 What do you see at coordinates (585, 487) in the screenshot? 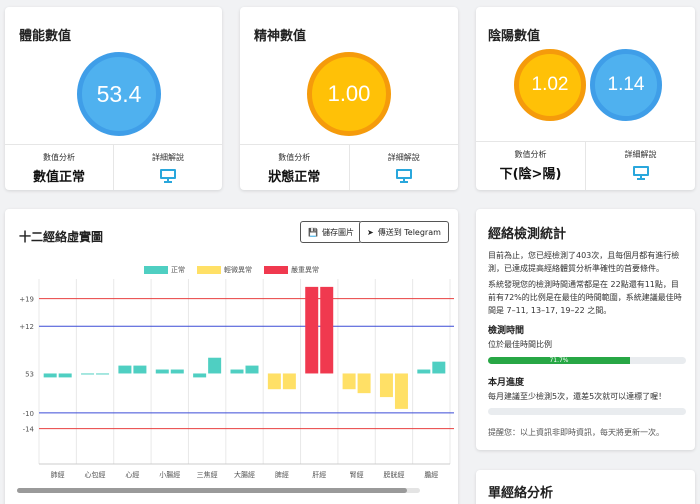
I see `single-meridian-card: 單經絡分析` at bounding box center [585, 487].